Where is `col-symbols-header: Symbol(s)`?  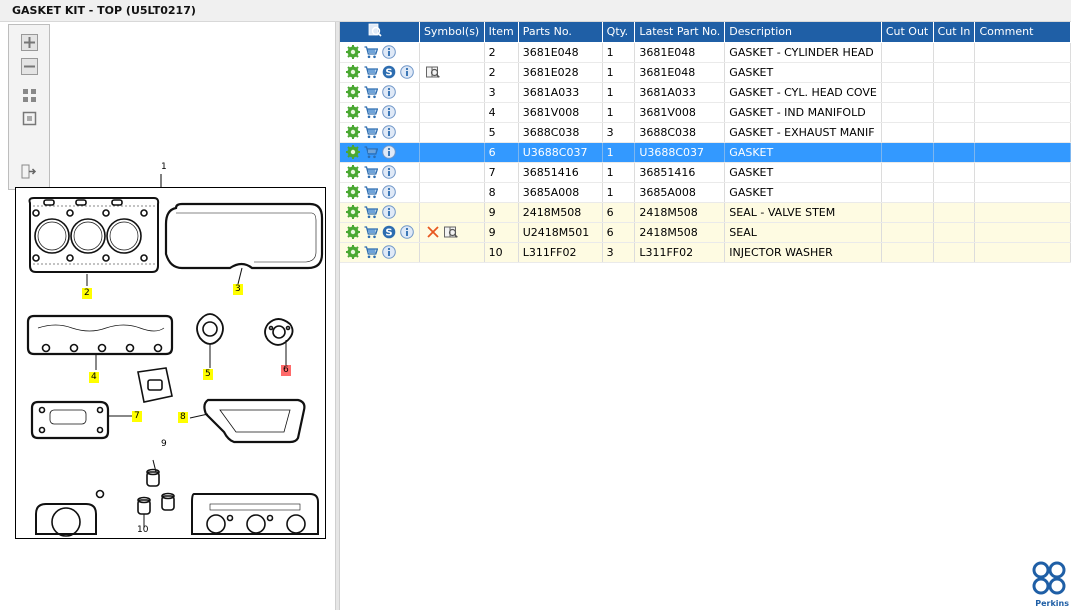
col-symbols-header: Symbol(s) is located at coordinates (452, 32).